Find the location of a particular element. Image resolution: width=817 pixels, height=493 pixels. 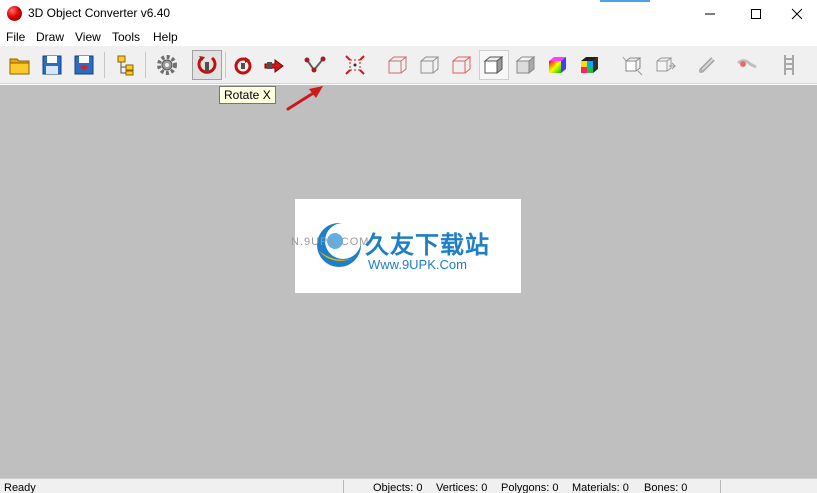

close-button is located at coordinates (796, 14).